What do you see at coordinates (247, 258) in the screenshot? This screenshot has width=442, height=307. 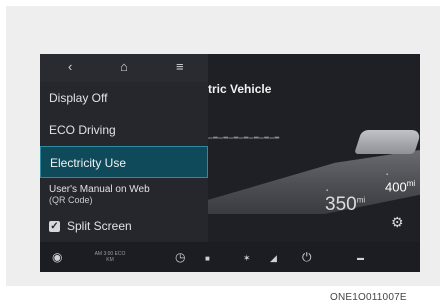 I see `fan-icon: ✶` at bounding box center [247, 258].